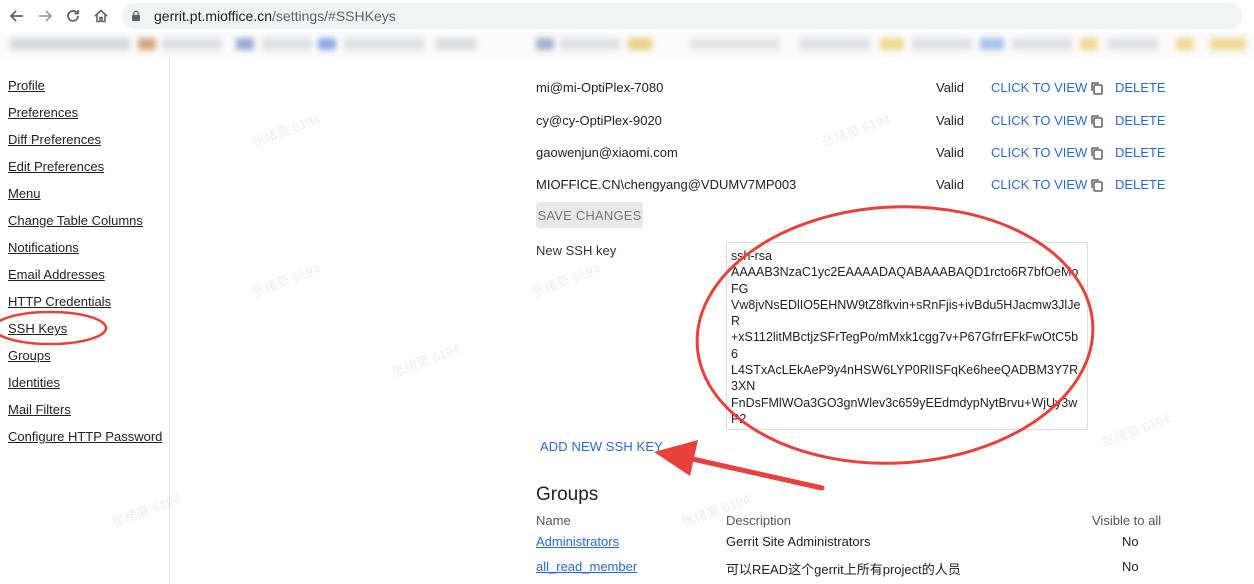 The width and height of the screenshot is (1254, 584). What do you see at coordinates (56, 274) in the screenshot?
I see `sidebar-item-email-addresses: Email Addresses` at bounding box center [56, 274].